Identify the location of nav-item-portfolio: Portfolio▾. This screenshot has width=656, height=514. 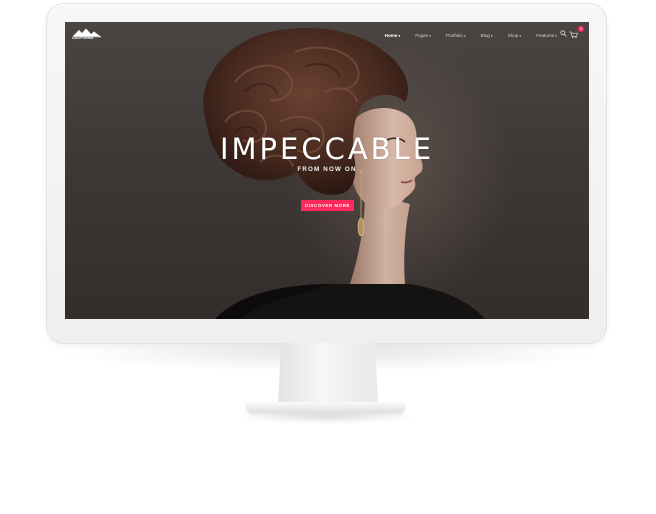
(456, 35).